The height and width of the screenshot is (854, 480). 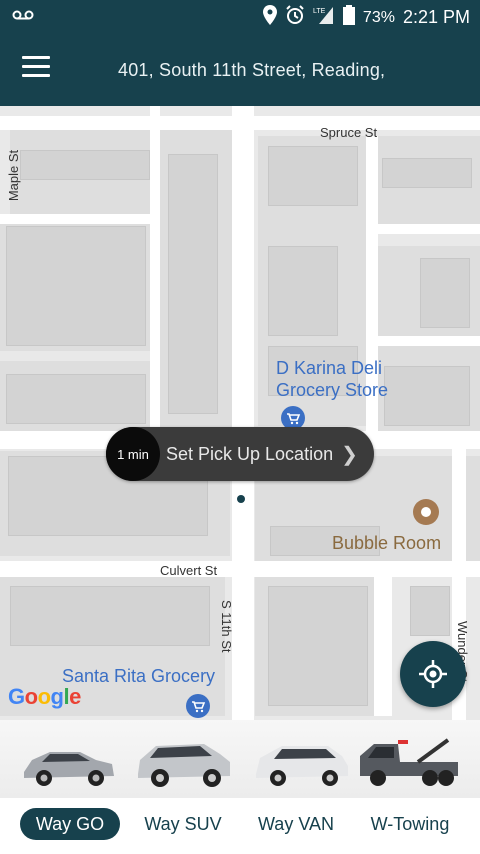 I want to click on poi-santa-rita: Santa Rita Grocery, so click(x=138, y=676).